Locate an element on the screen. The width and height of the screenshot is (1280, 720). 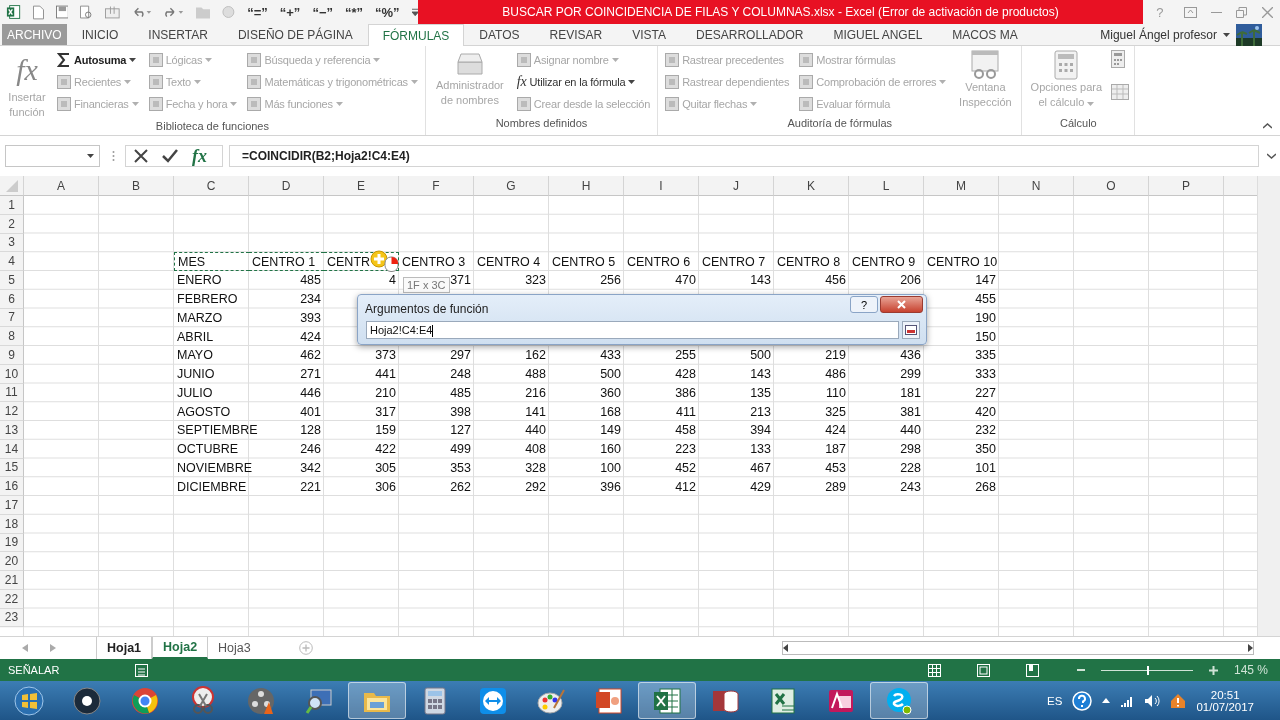
range-field: Hoja2!C4:E4 is located at coordinates (632, 330).